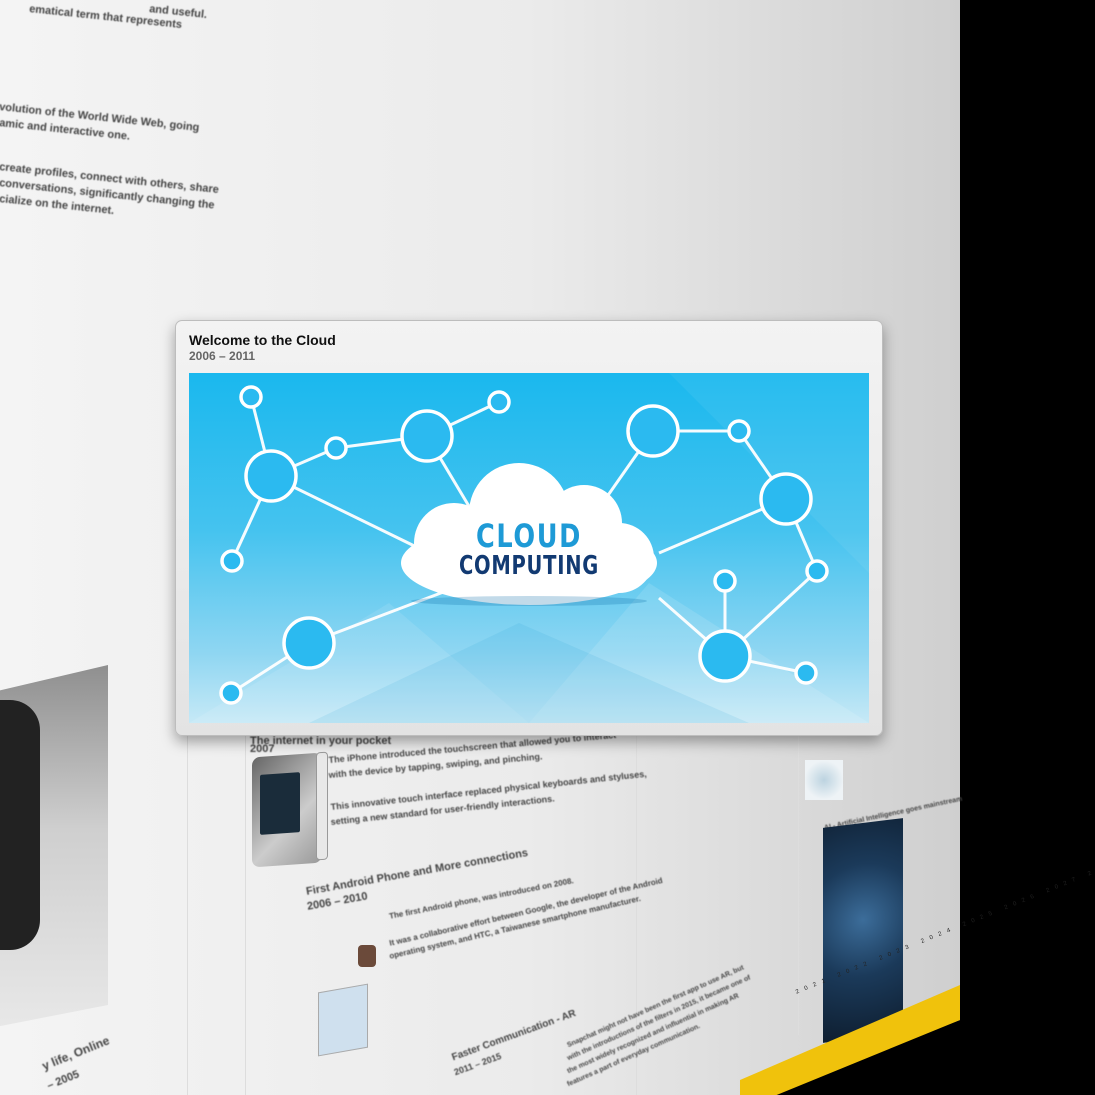  Describe the element at coordinates (262, 340) in the screenshot. I see `card-title: Welcome to the Cloud` at that location.